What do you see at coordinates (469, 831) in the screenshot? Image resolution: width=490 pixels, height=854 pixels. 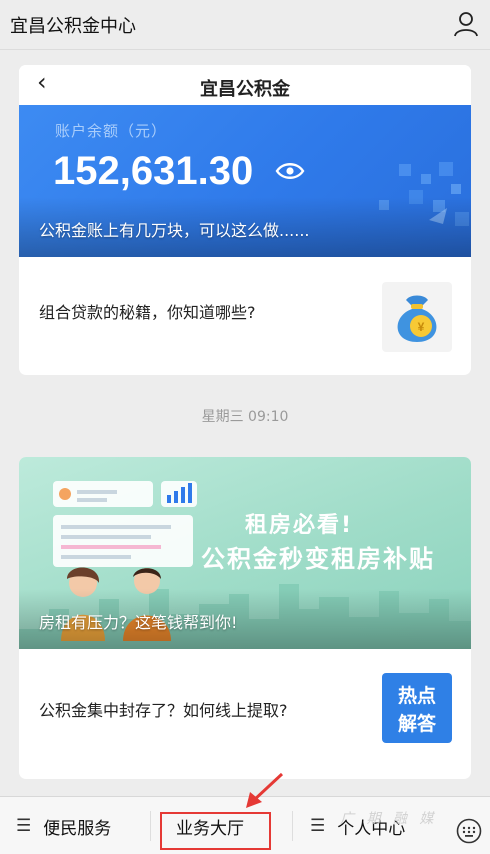 I see `keyboard-icon` at bounding box center [469, 831].